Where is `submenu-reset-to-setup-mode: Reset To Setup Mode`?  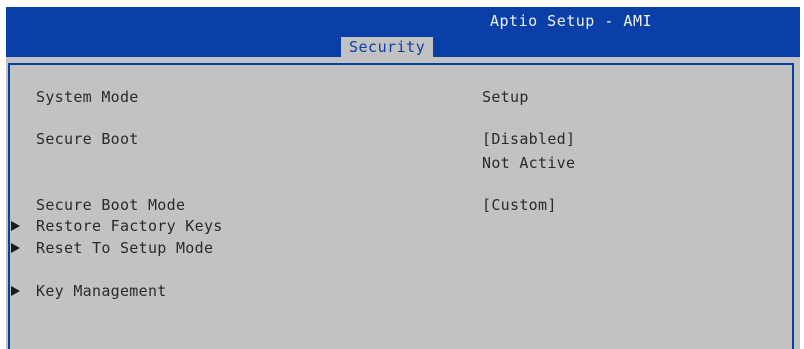
submenu-reset-to-setup-mode: Reset To Setup Mode is located at coordinates (401, 248).